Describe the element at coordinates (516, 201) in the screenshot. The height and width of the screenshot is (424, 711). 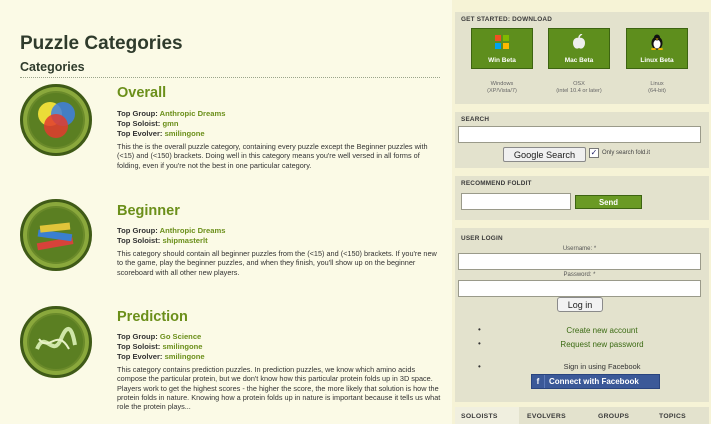
I see `recommend-email-input` at that location.